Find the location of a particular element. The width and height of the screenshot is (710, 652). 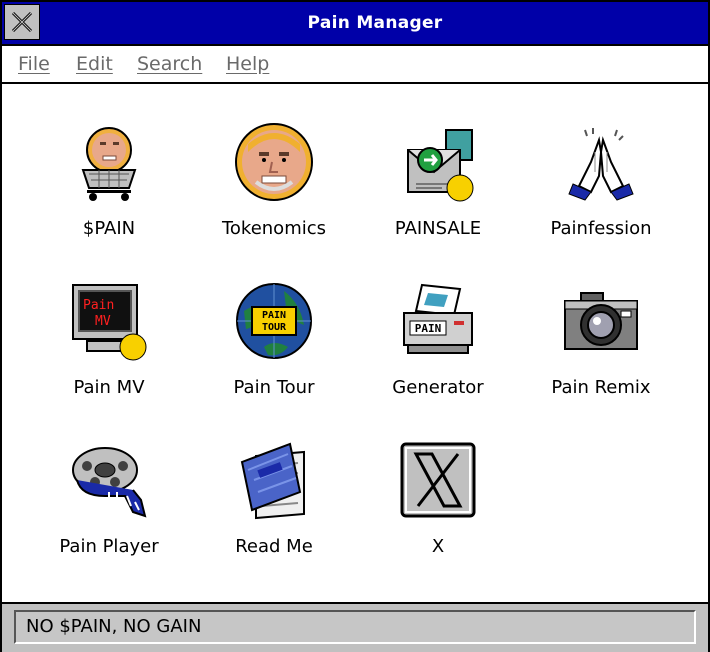

program-item-x: X is located at coordinates (438, 510).